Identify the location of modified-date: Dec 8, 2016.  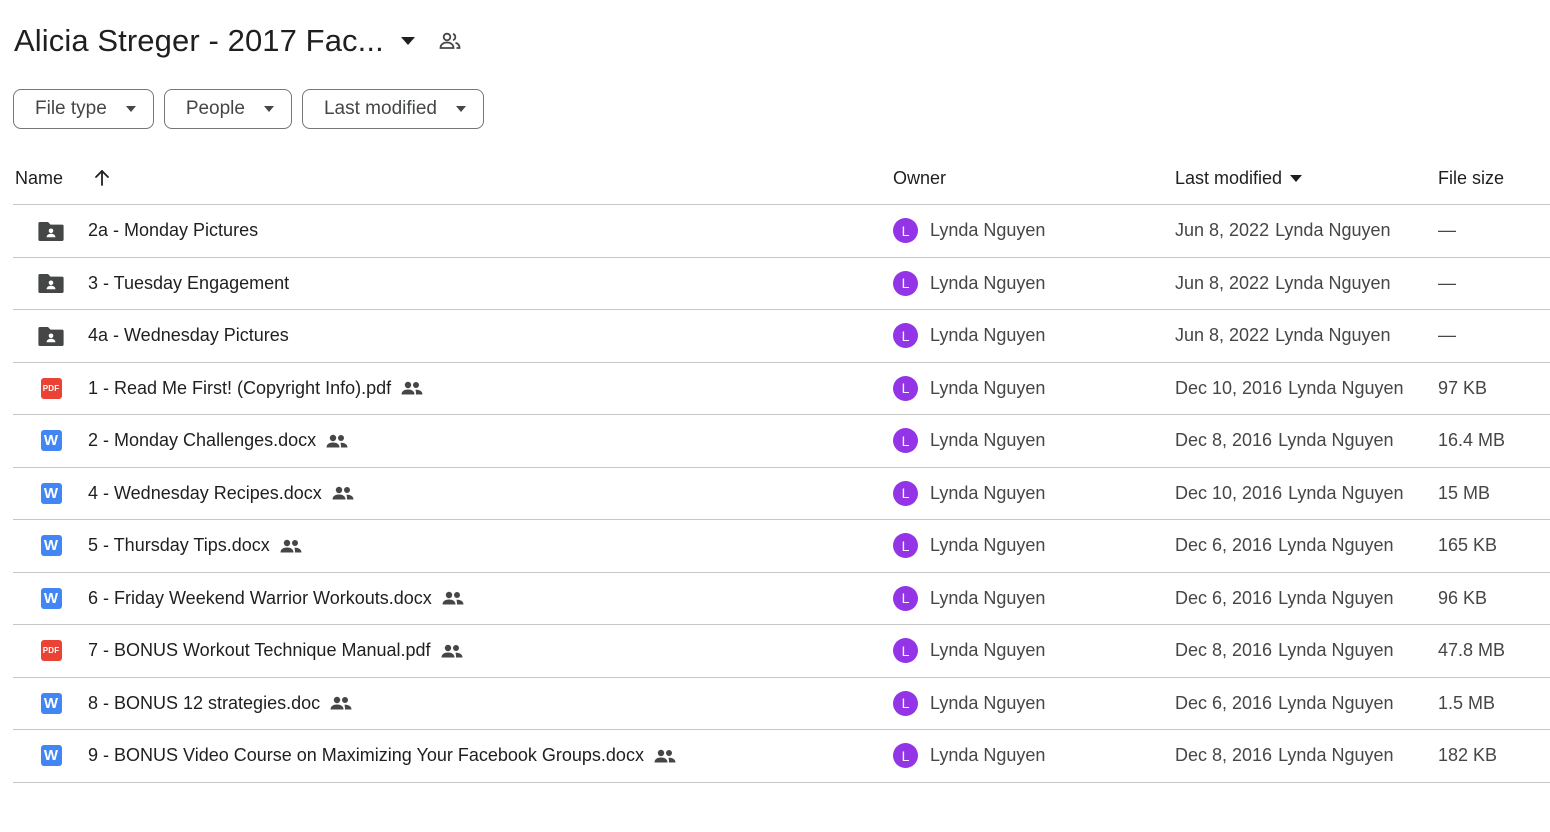
(1224, 755).